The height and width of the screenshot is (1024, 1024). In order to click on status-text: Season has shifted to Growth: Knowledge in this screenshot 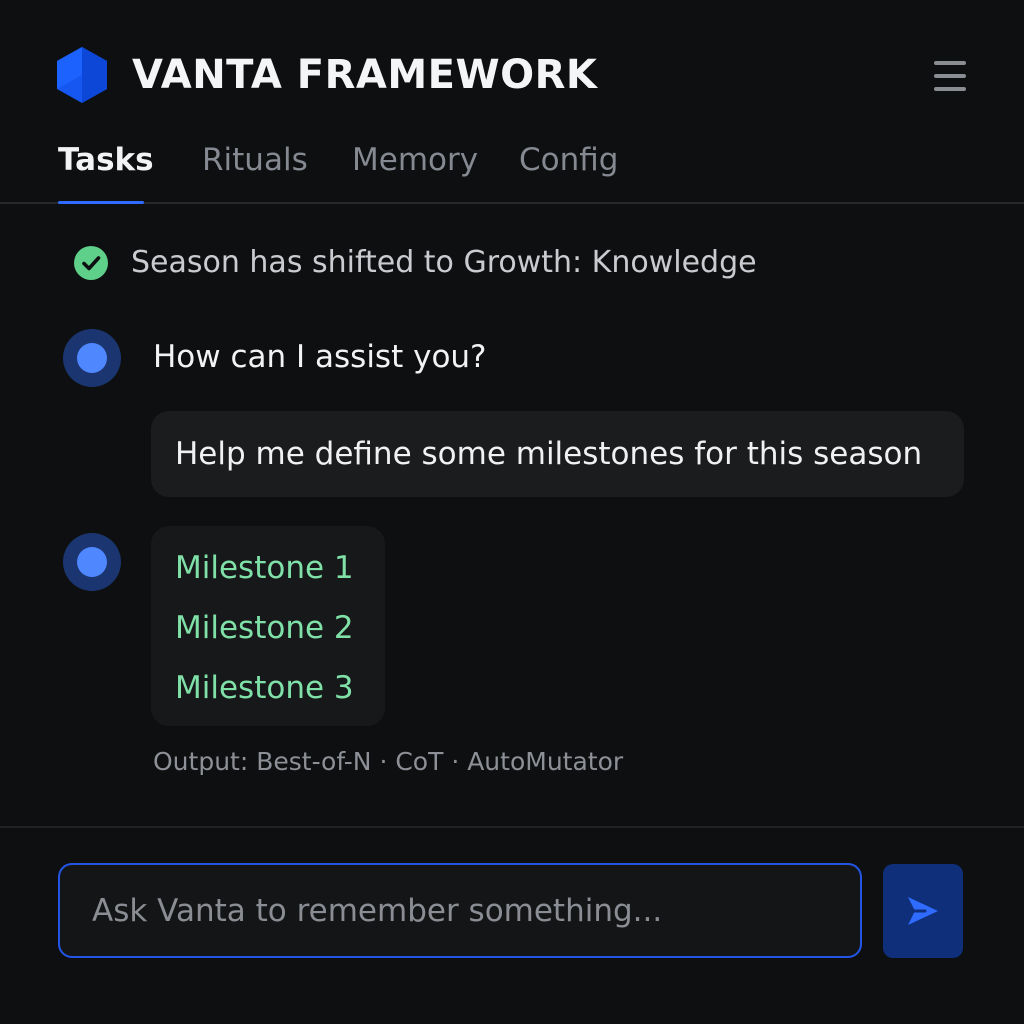, I will do `click(444, 262)`.